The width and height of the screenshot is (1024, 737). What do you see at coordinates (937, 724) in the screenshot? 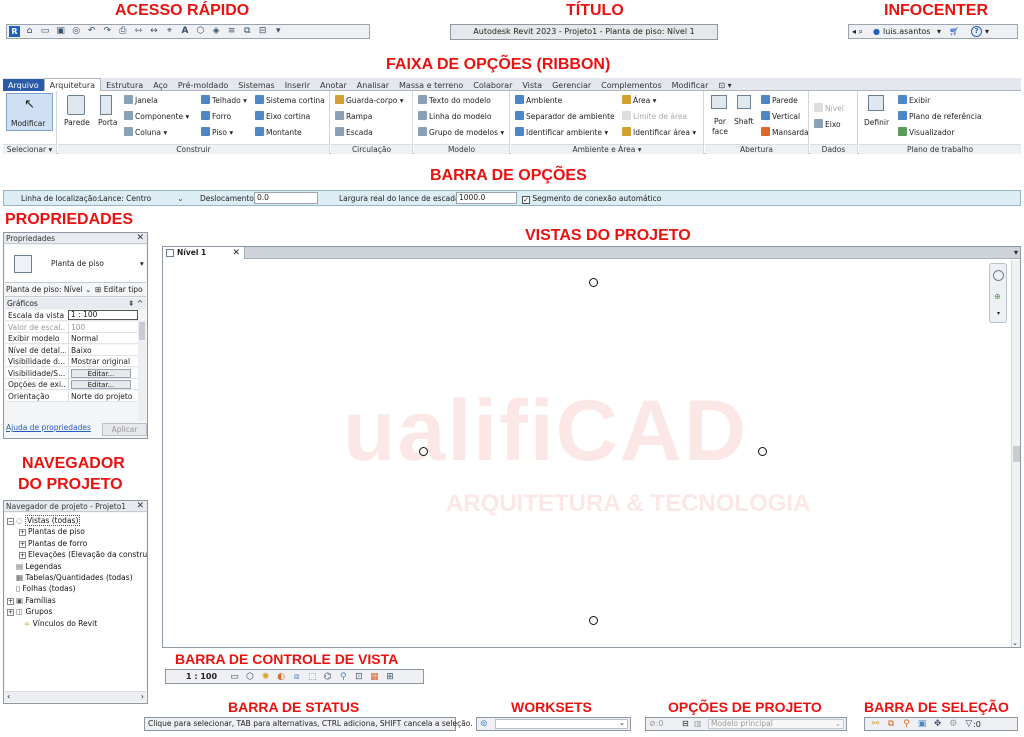
I see `drag-elements-icon: ✥` at bounding box center [937, 724].